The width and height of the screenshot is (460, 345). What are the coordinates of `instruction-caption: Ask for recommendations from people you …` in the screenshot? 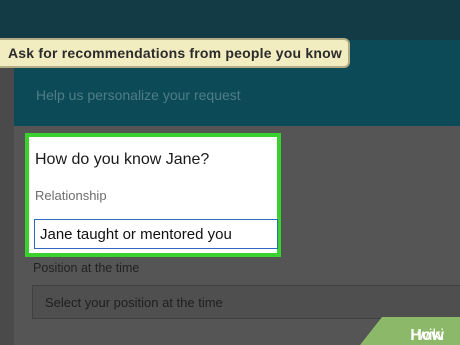 It's located at (175, 53).